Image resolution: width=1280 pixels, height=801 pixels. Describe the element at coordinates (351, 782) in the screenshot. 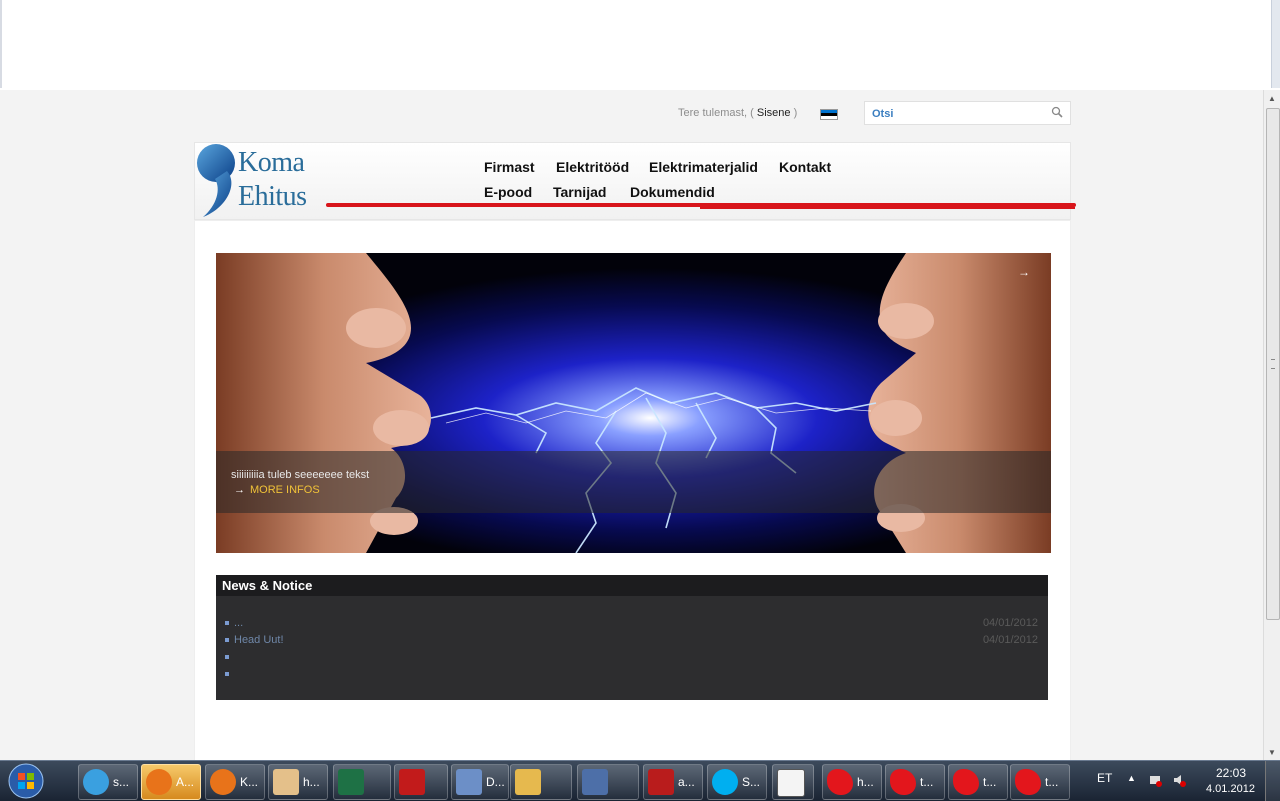

I see `excel-icon` at that location.